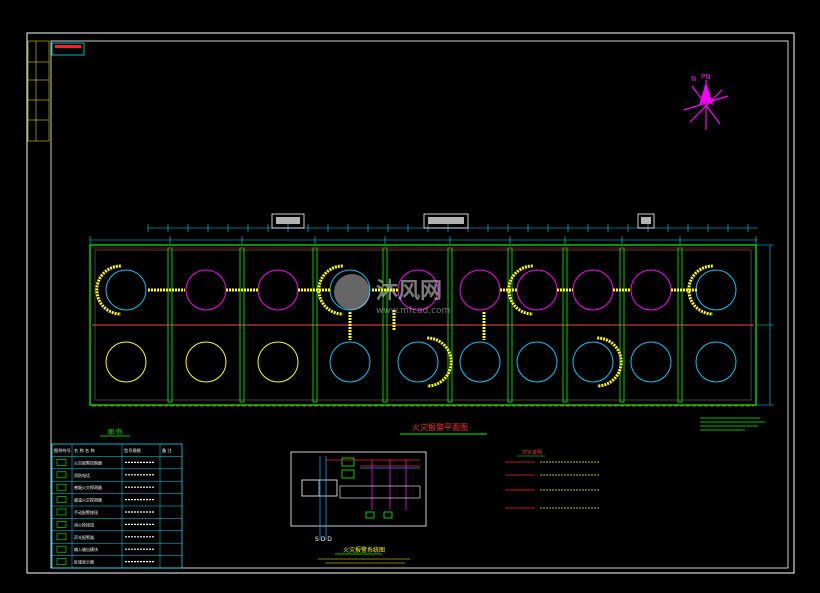  Describe the element at coordinates (409, 291) in the screenshot. I see `watermark-text: 沐风网` at that location.